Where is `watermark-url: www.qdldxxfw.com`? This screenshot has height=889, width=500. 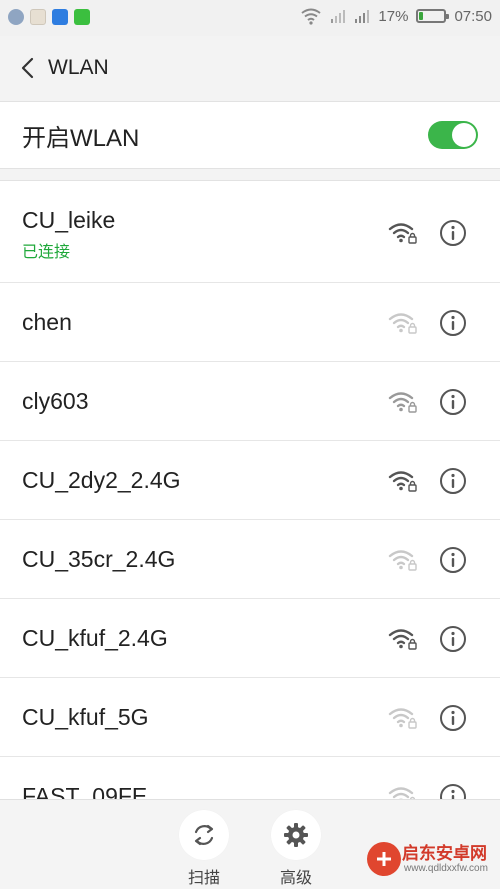
watermark-url: www.qdldxxfw.com is located at coordinates (446, 868).